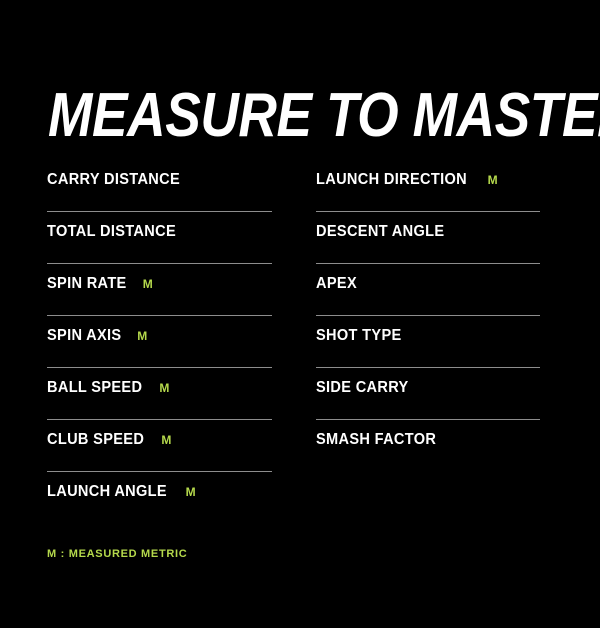 Image resolution: width=600 pixels, height=628 pixels. What do you see at coordinates (96, 439) in the screenshot?
I see `metric-label: CLUB SPEED` at bounding box center [96, 439].